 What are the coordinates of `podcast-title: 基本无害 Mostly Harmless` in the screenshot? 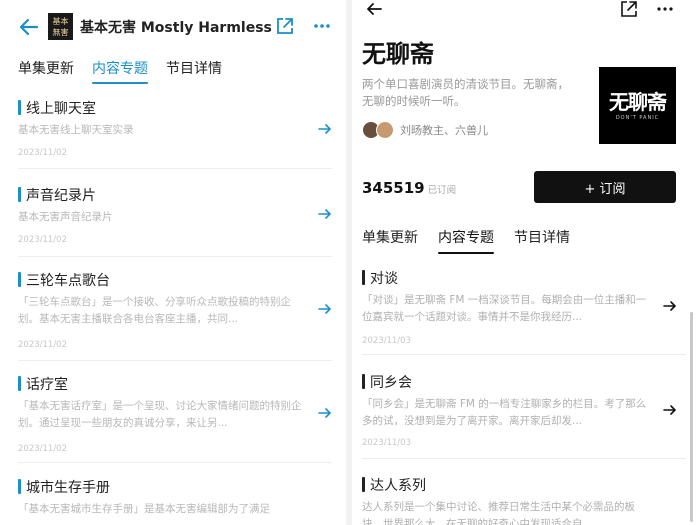 It's located at (176, 28).